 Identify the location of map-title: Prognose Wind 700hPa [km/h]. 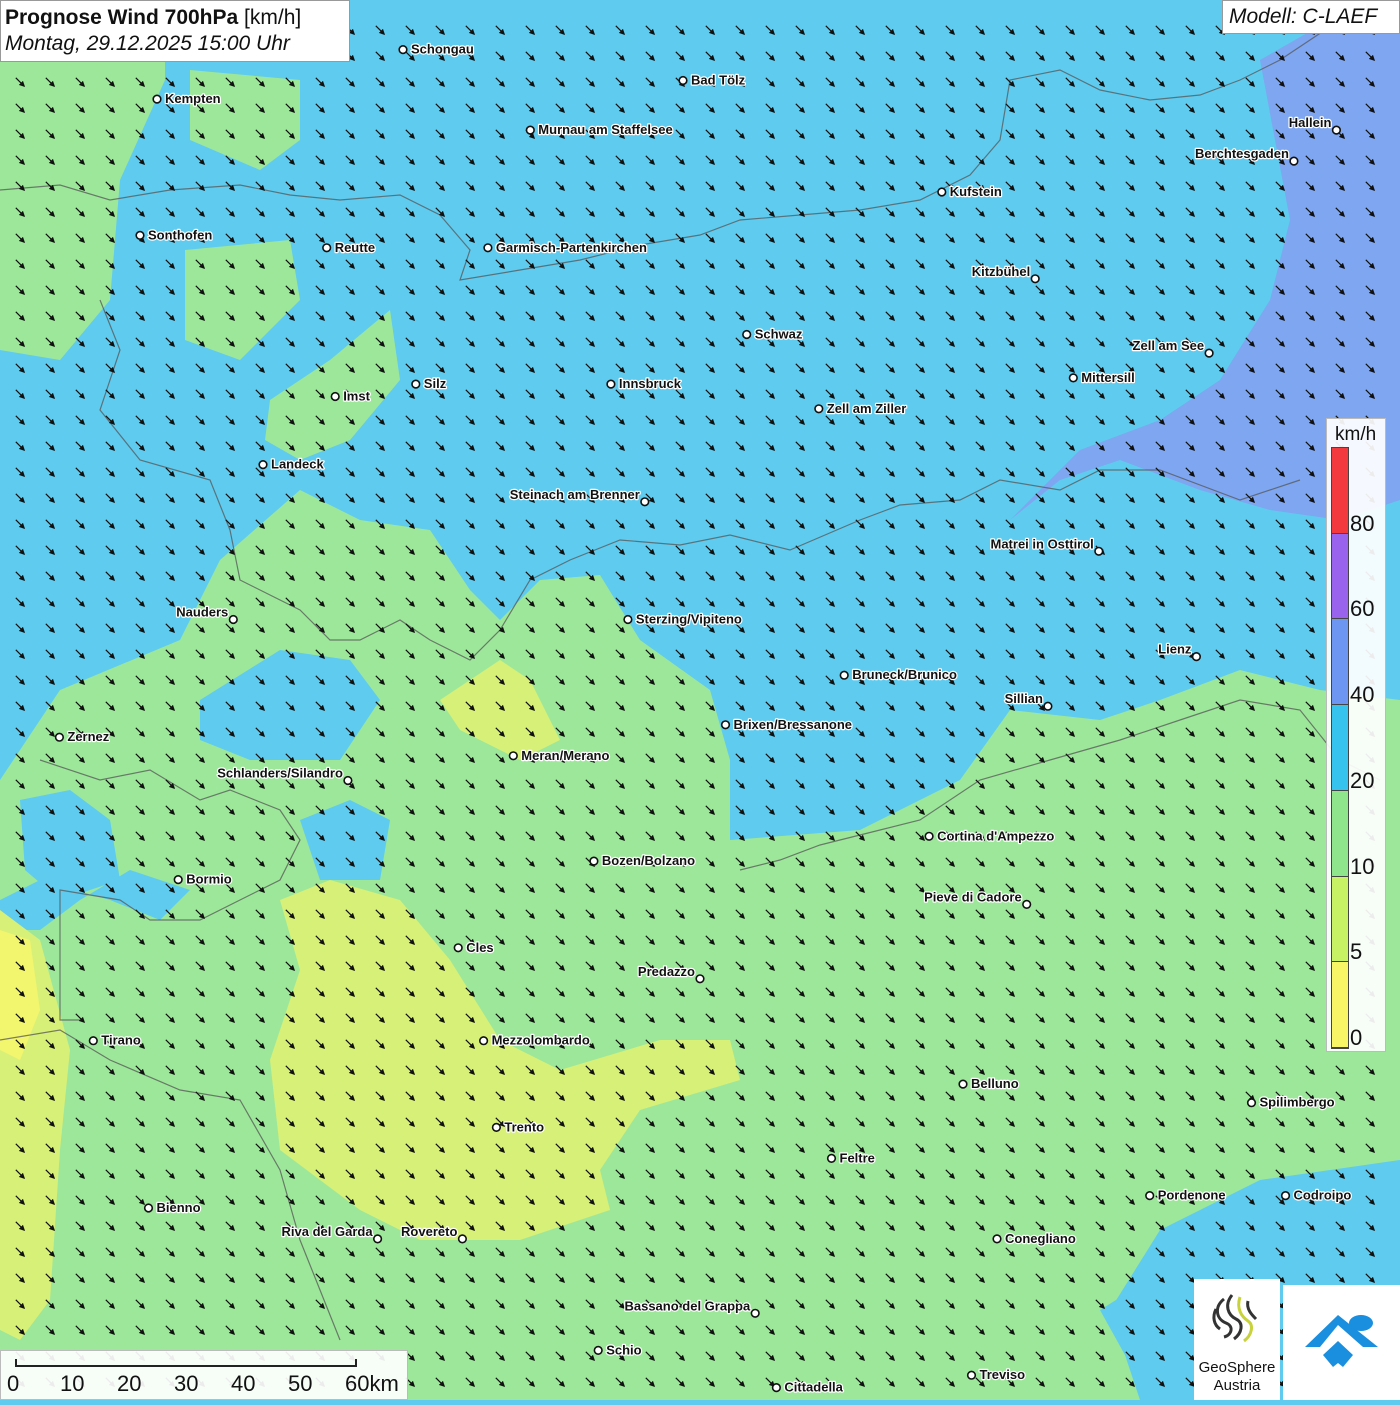
(177, 18).